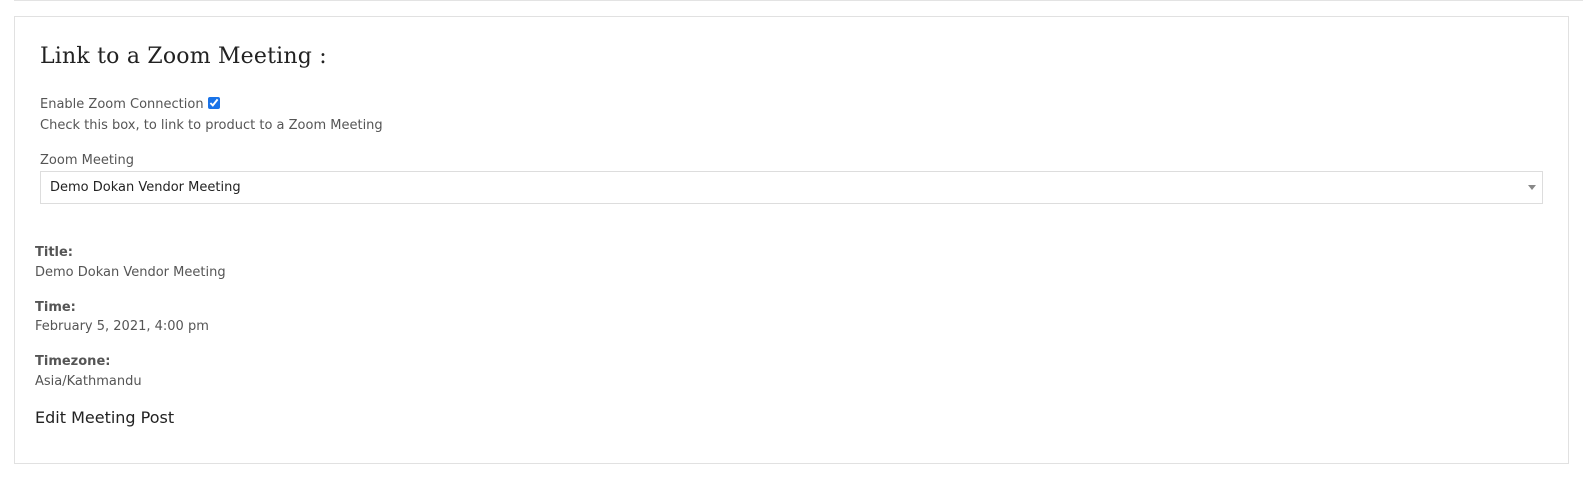  Describe the element at coordinates (122, 104) in the screenshot. I see `enable-zoom-label: Enable Zoom Connection` at that location.